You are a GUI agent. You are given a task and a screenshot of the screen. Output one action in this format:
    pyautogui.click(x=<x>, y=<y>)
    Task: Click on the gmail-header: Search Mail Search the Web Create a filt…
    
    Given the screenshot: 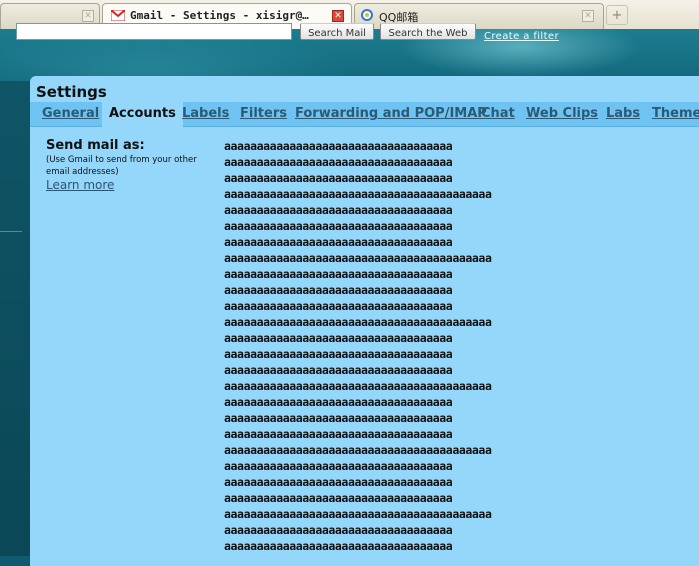 What is the action you would take?
    pyautogui.click(x=349, y=52)
    